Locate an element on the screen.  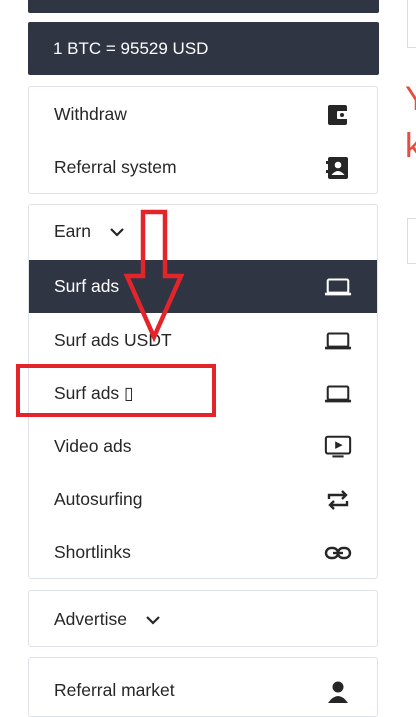
menu-item-surf-ads: Surf ads is located at coordinates (203, 286).